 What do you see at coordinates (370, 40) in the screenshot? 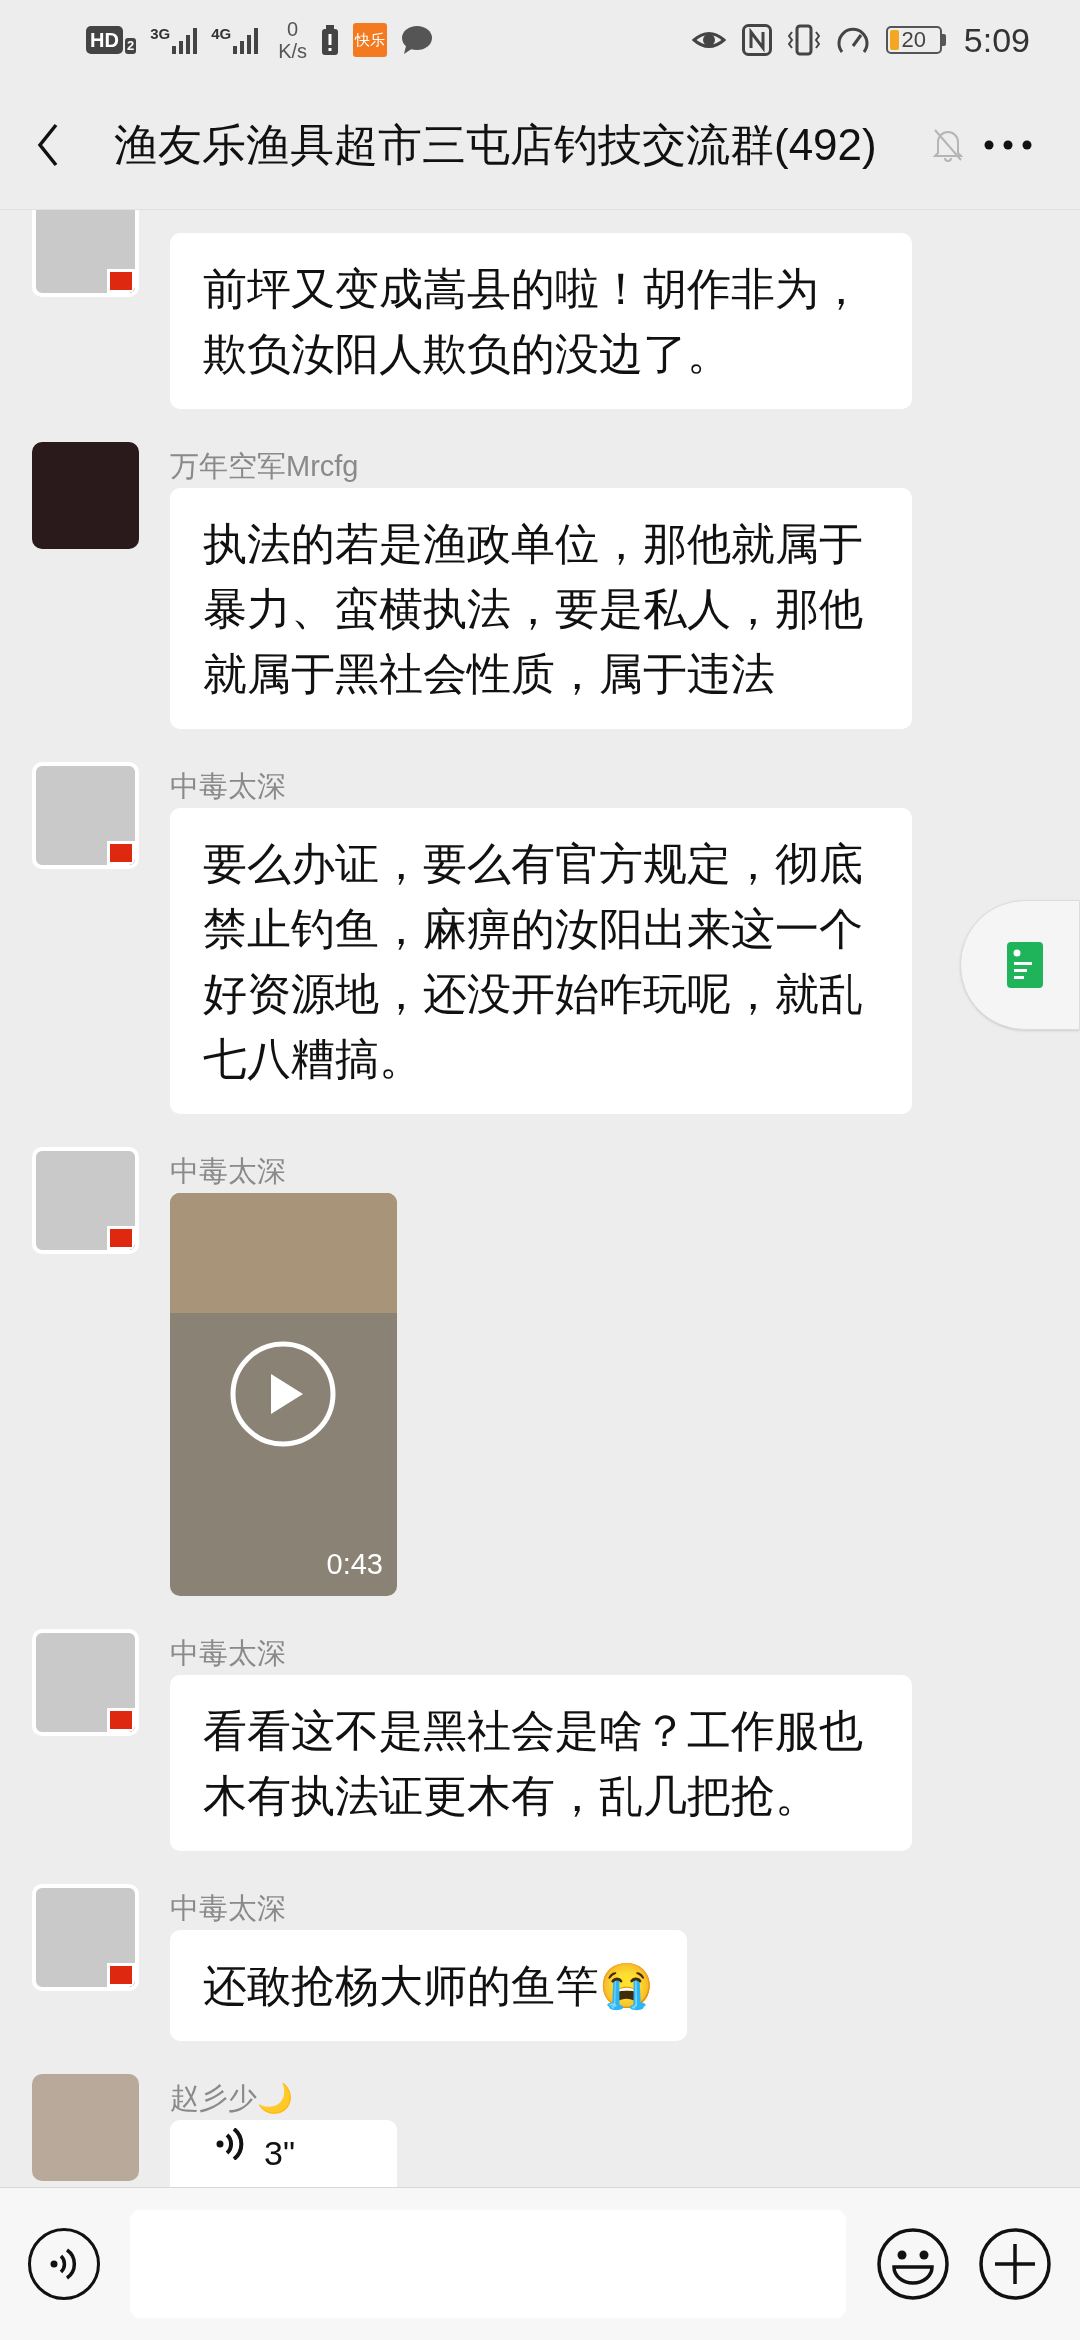
I see `app-icon: 快乐` at bounding box center [370, 40].